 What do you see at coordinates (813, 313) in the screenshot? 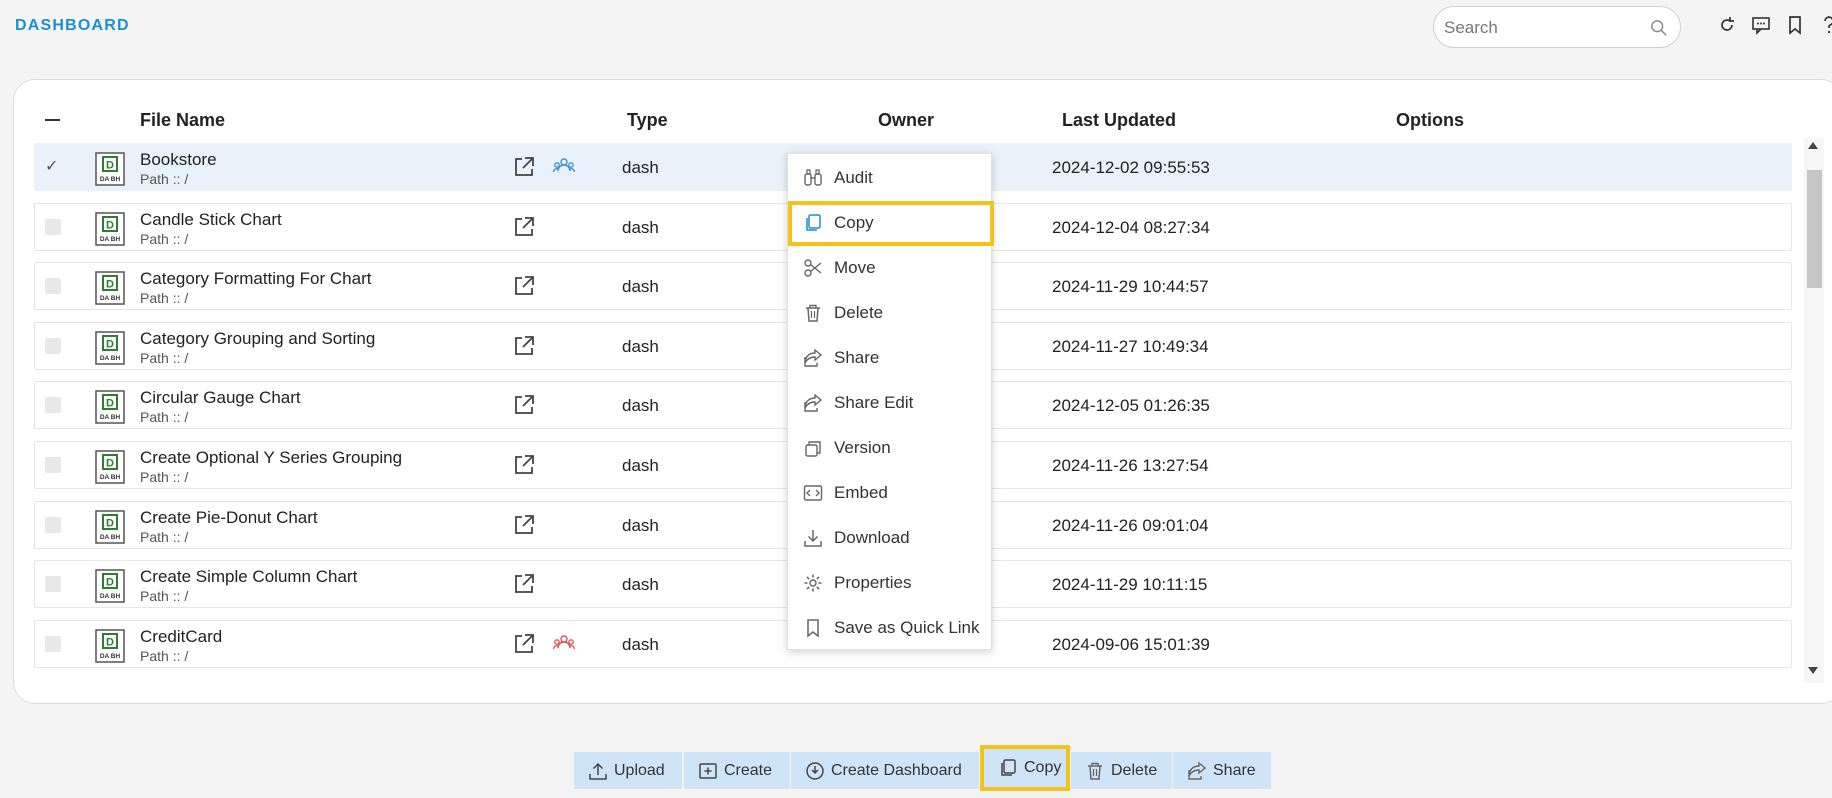
I see `trash-icon` at bounding box center [813, 313].